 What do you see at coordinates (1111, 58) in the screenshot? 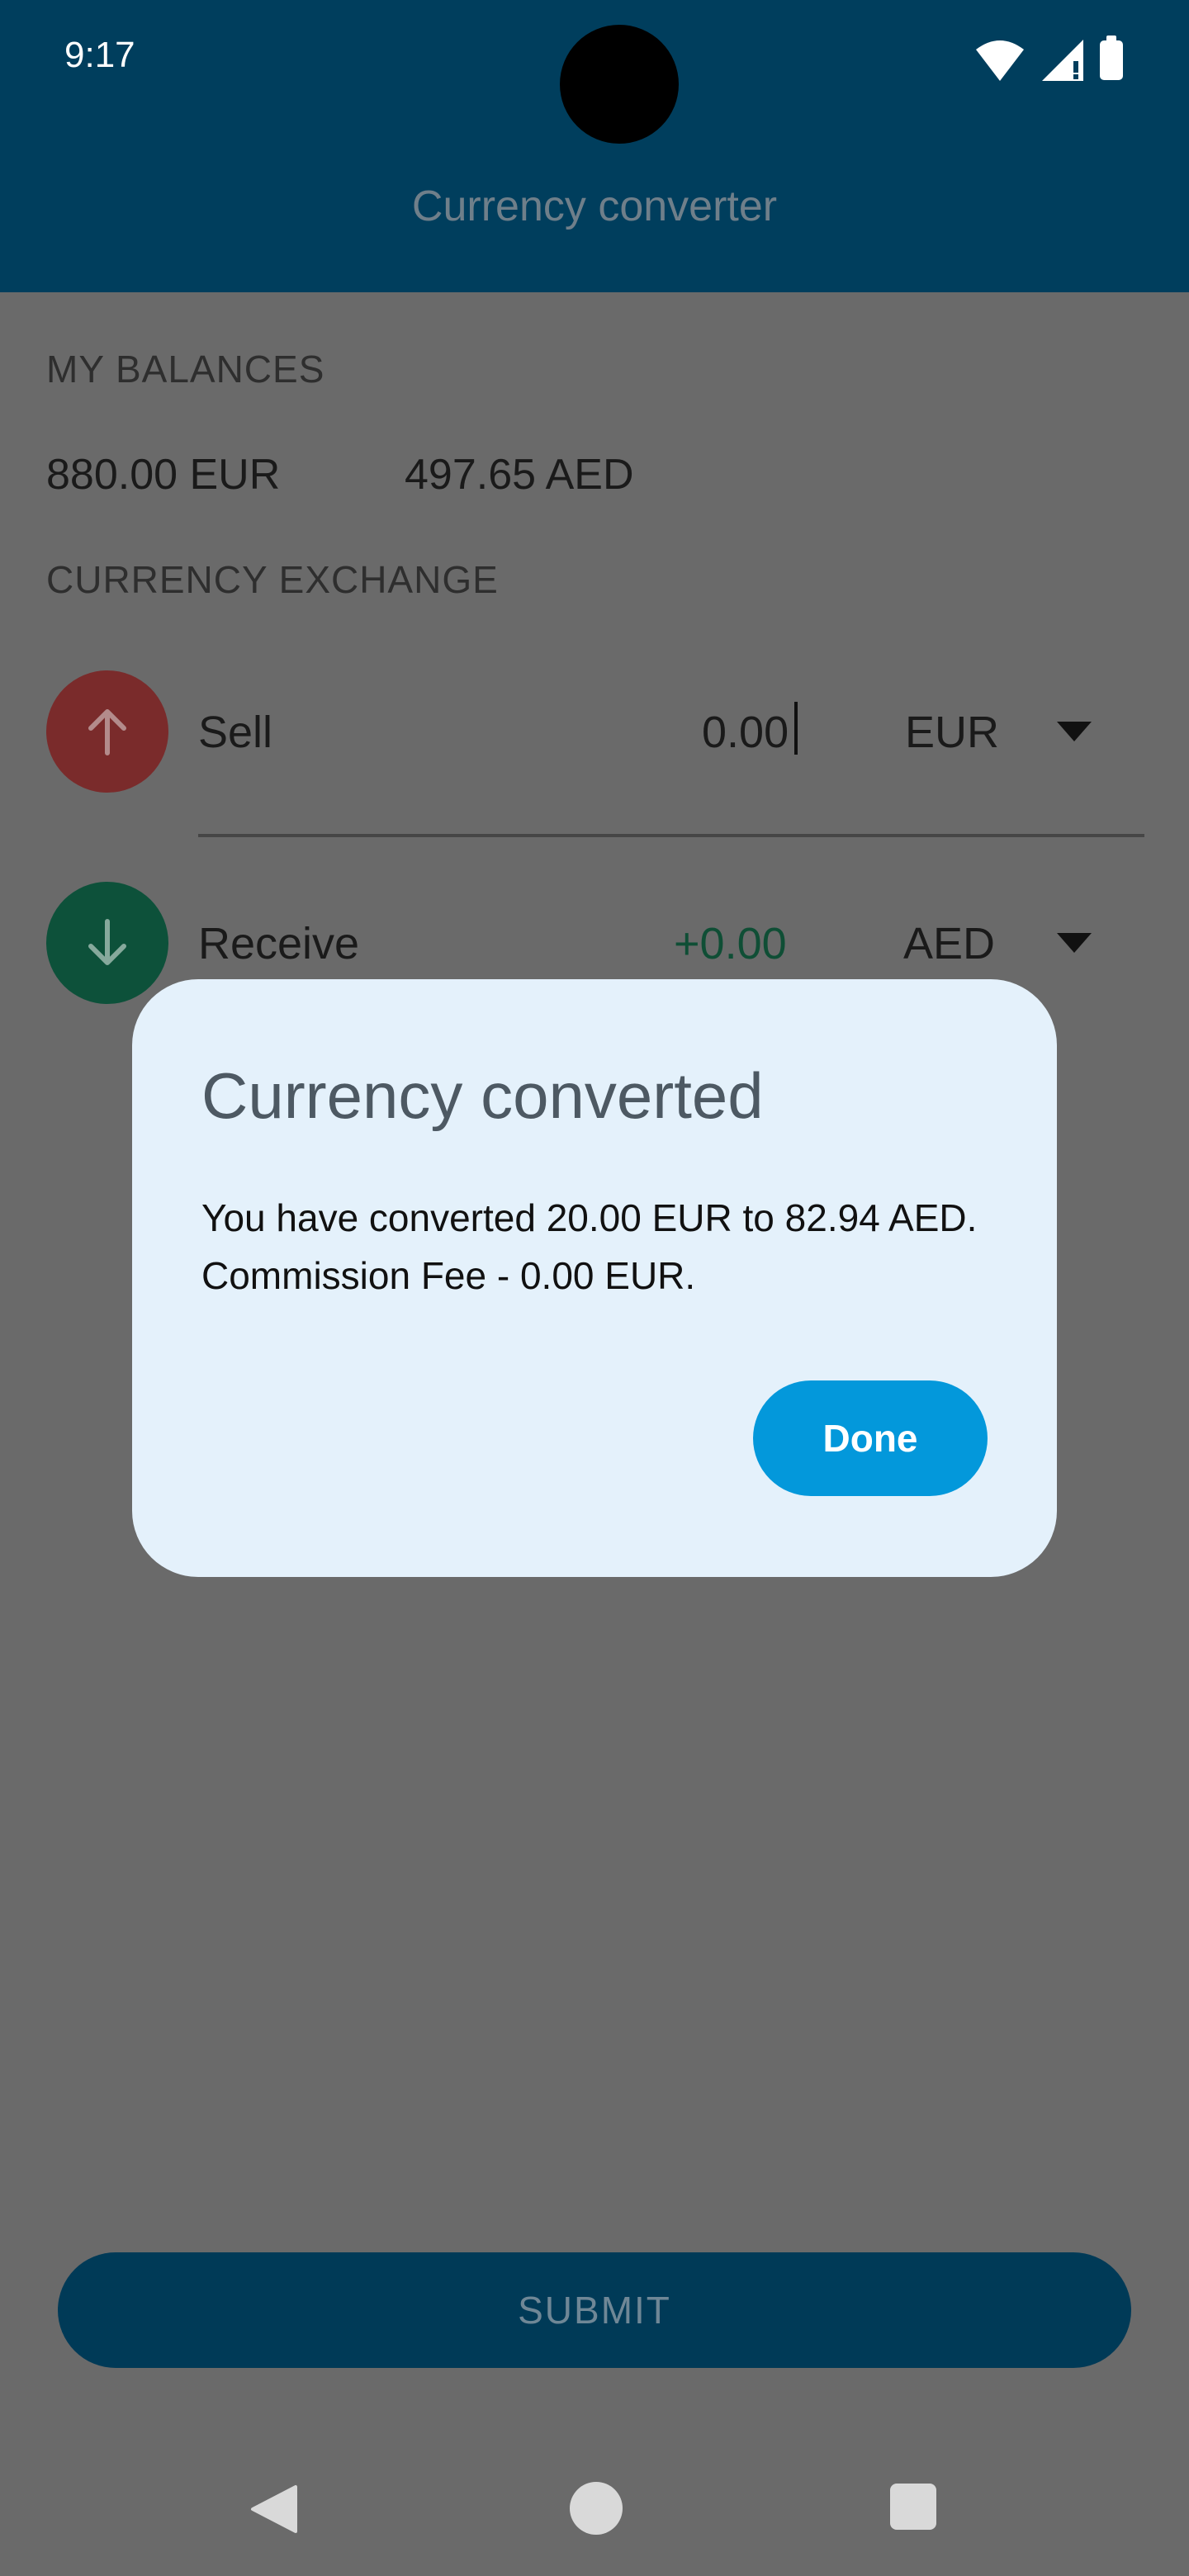
I see `battery-icon` at bounding box center [1111, 58].